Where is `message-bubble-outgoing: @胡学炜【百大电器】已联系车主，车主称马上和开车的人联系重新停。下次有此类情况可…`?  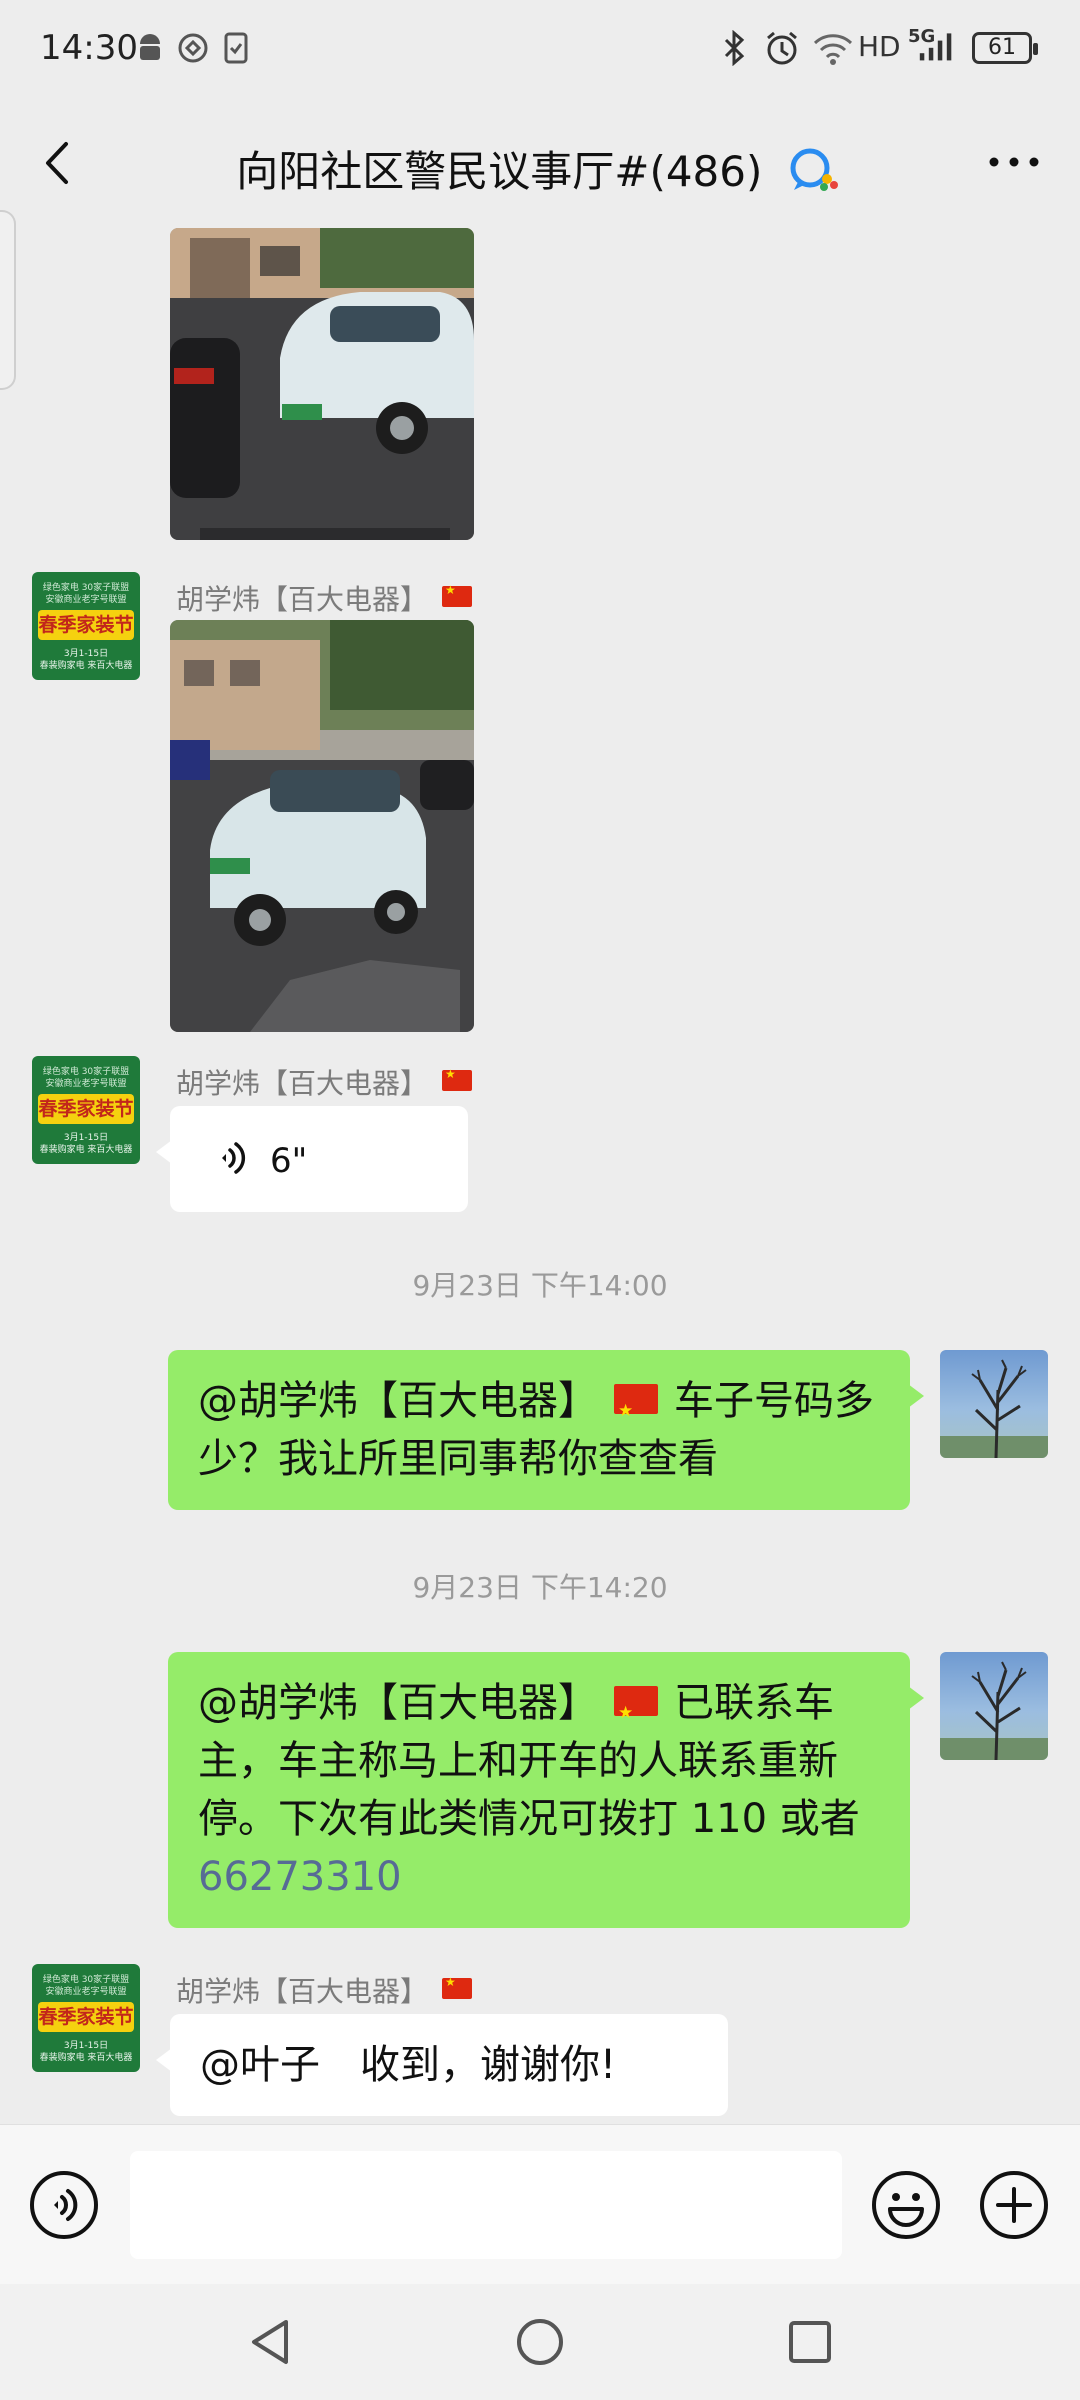
message-bubble-outgoing: @胡学炜【百大电器】已联系车主，车主称马上和开车的人联系重新停。下次有此类情况可… is located at coordinates (546, 1790).